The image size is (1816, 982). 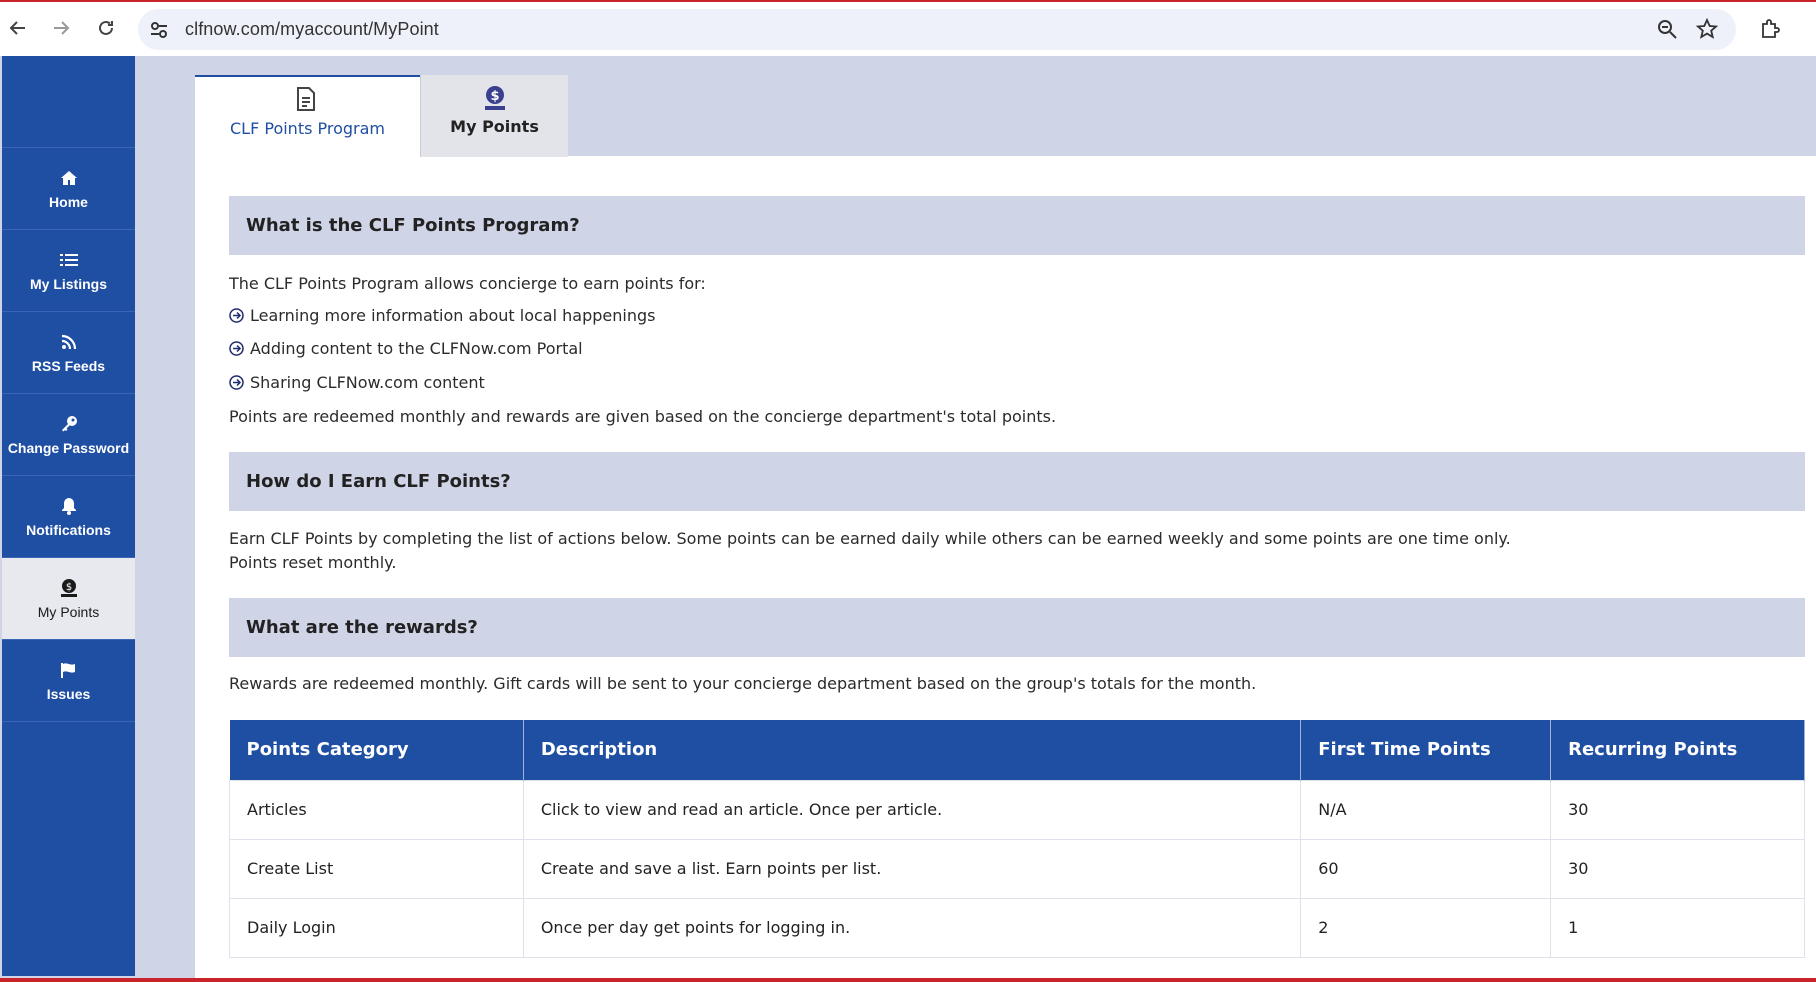 I want to click on sidebar-item-label: RSS Feeds, so click(x=68, y=365).